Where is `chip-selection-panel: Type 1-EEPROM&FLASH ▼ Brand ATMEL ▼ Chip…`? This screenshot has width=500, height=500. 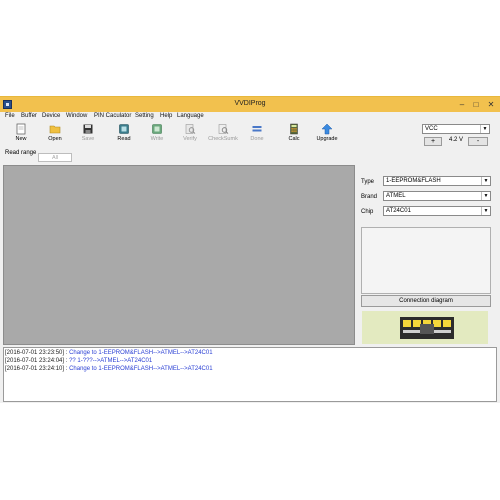
chip-selection-panel: Type 1-EEPROM&FLASH ▼ Brand ATMEL ▼ Chip… is located at coordinates (427, 255).